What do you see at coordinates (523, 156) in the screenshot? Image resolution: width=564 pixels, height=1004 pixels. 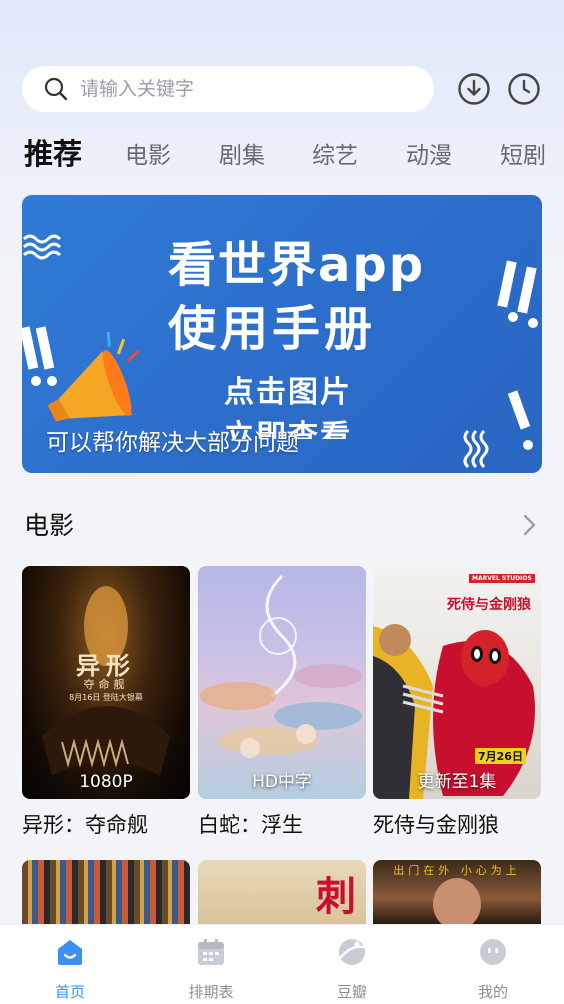 I see `tab-short-drama: 短剧` at bounding box center [523, 156].